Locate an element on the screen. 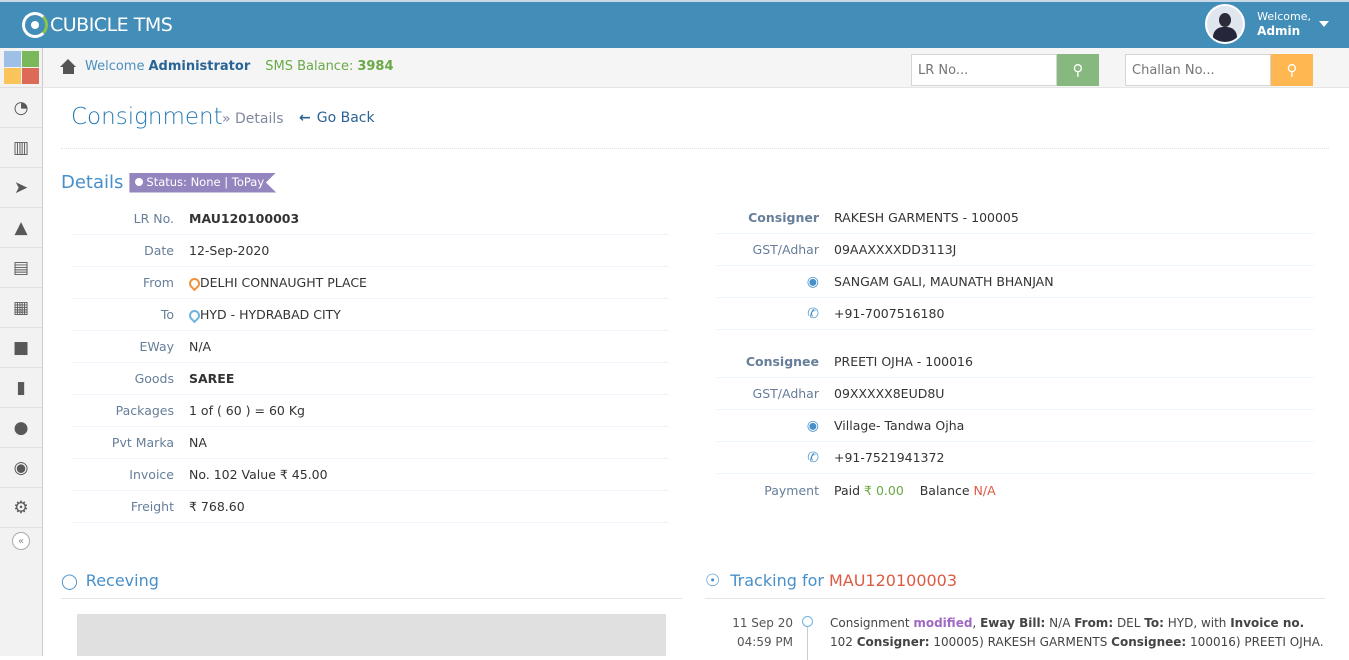 This screenshot has width=1349, height=660. consigner-gst-row: GST/Adhar 09AAXXXXDD3113J is located at coordinates (1015, 250).